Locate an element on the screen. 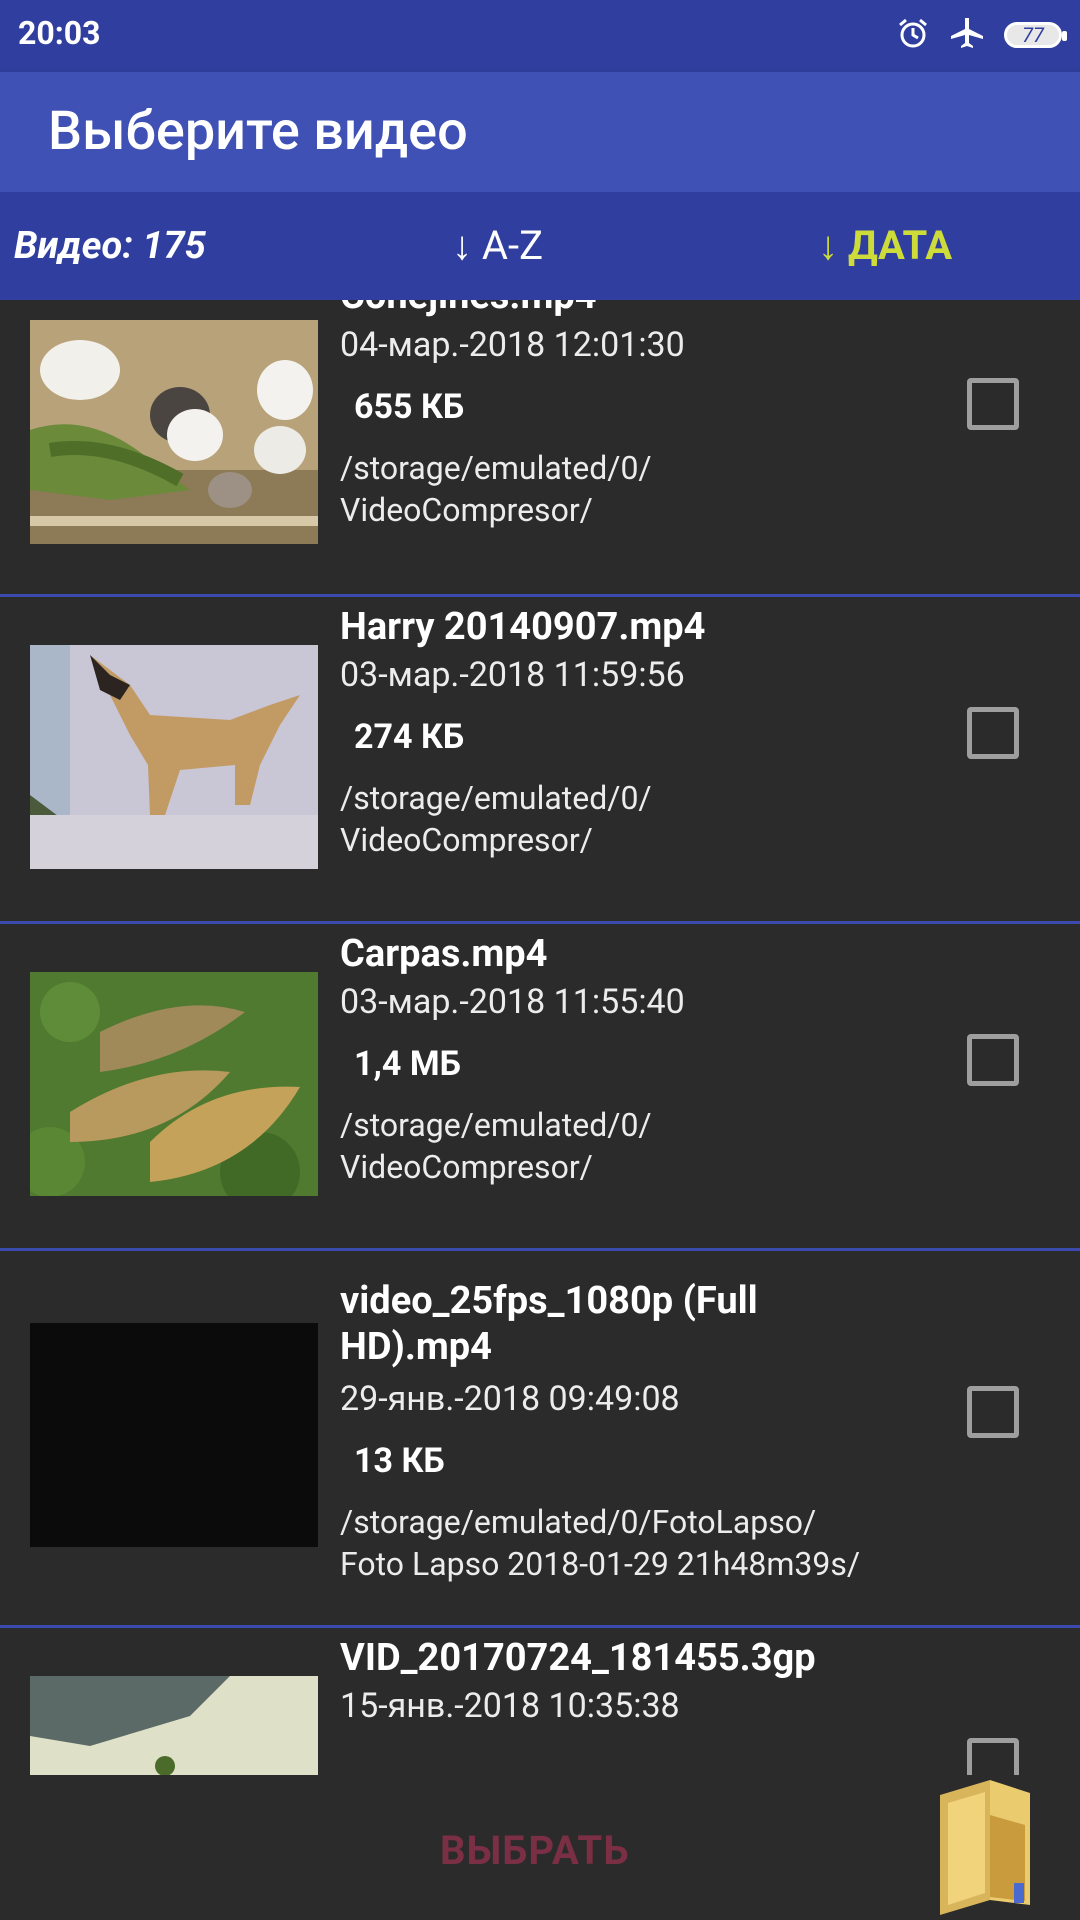 The width and height of the screenshot is (1080, 1920). battery-level: 77 is located at coordinates (1033, 35).